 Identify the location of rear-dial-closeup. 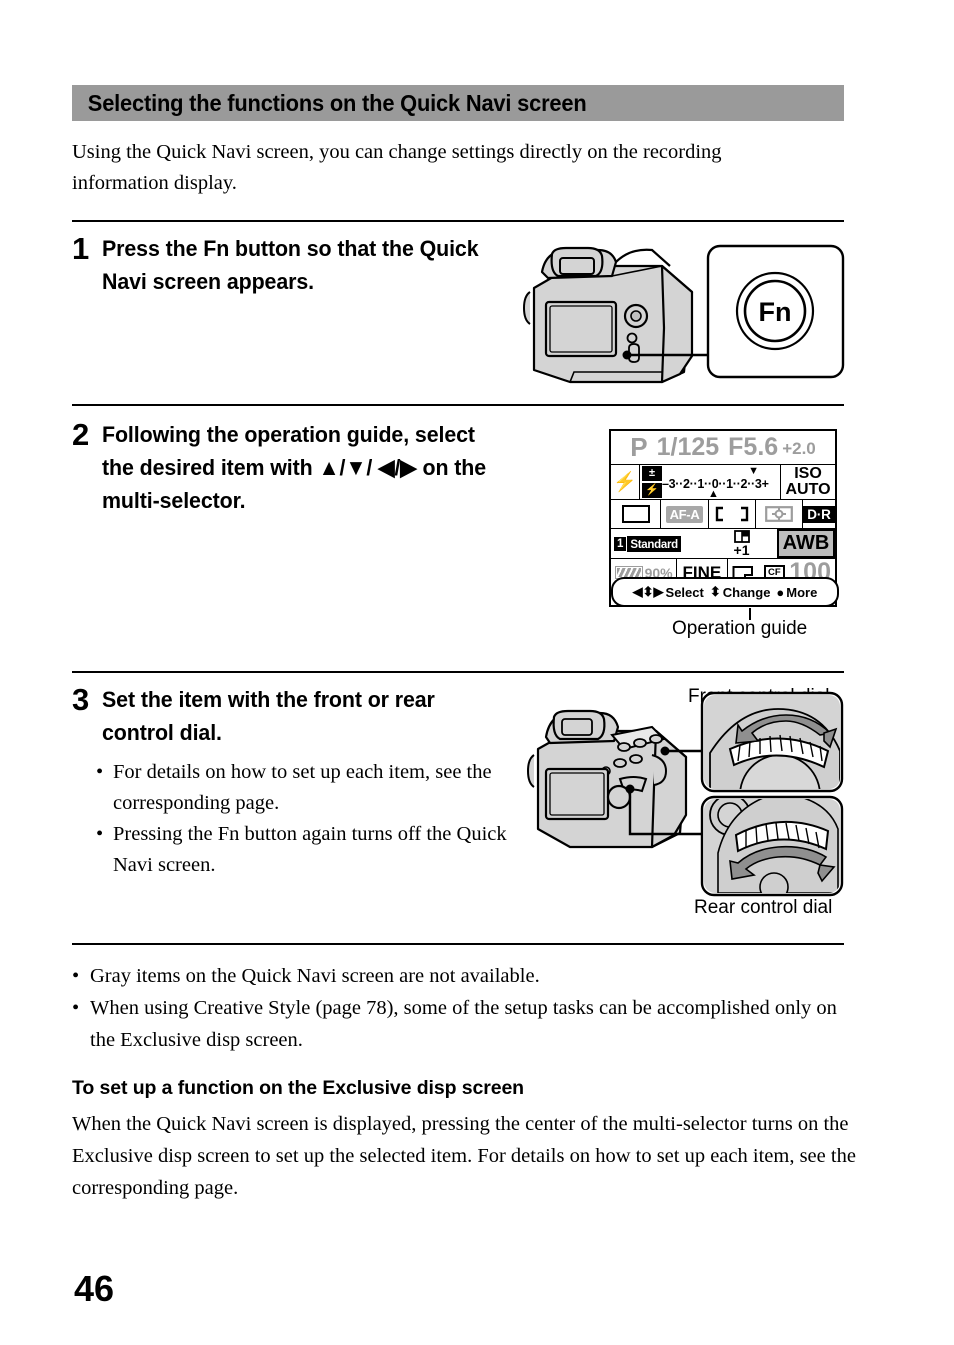
(772, 846).